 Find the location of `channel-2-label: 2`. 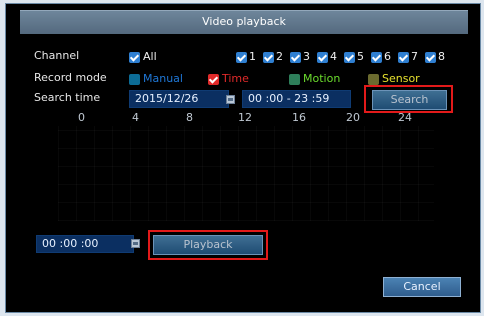

channel-2-label: 2 is located at coordinates (279, 56).